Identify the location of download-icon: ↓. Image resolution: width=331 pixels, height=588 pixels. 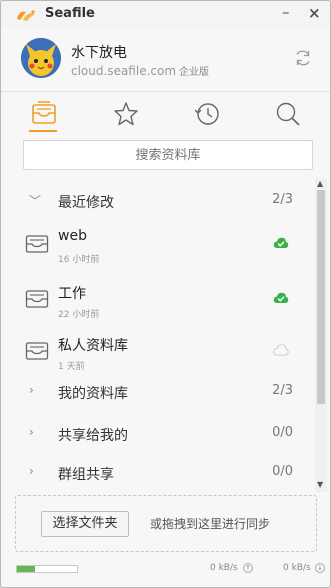
(320, 568).